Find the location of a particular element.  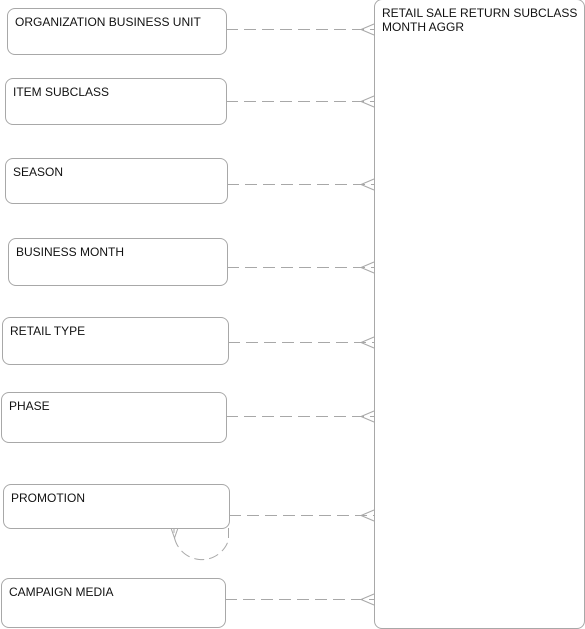

entity-name: BUSINESS MONTH is located at coordinates (70, 252).